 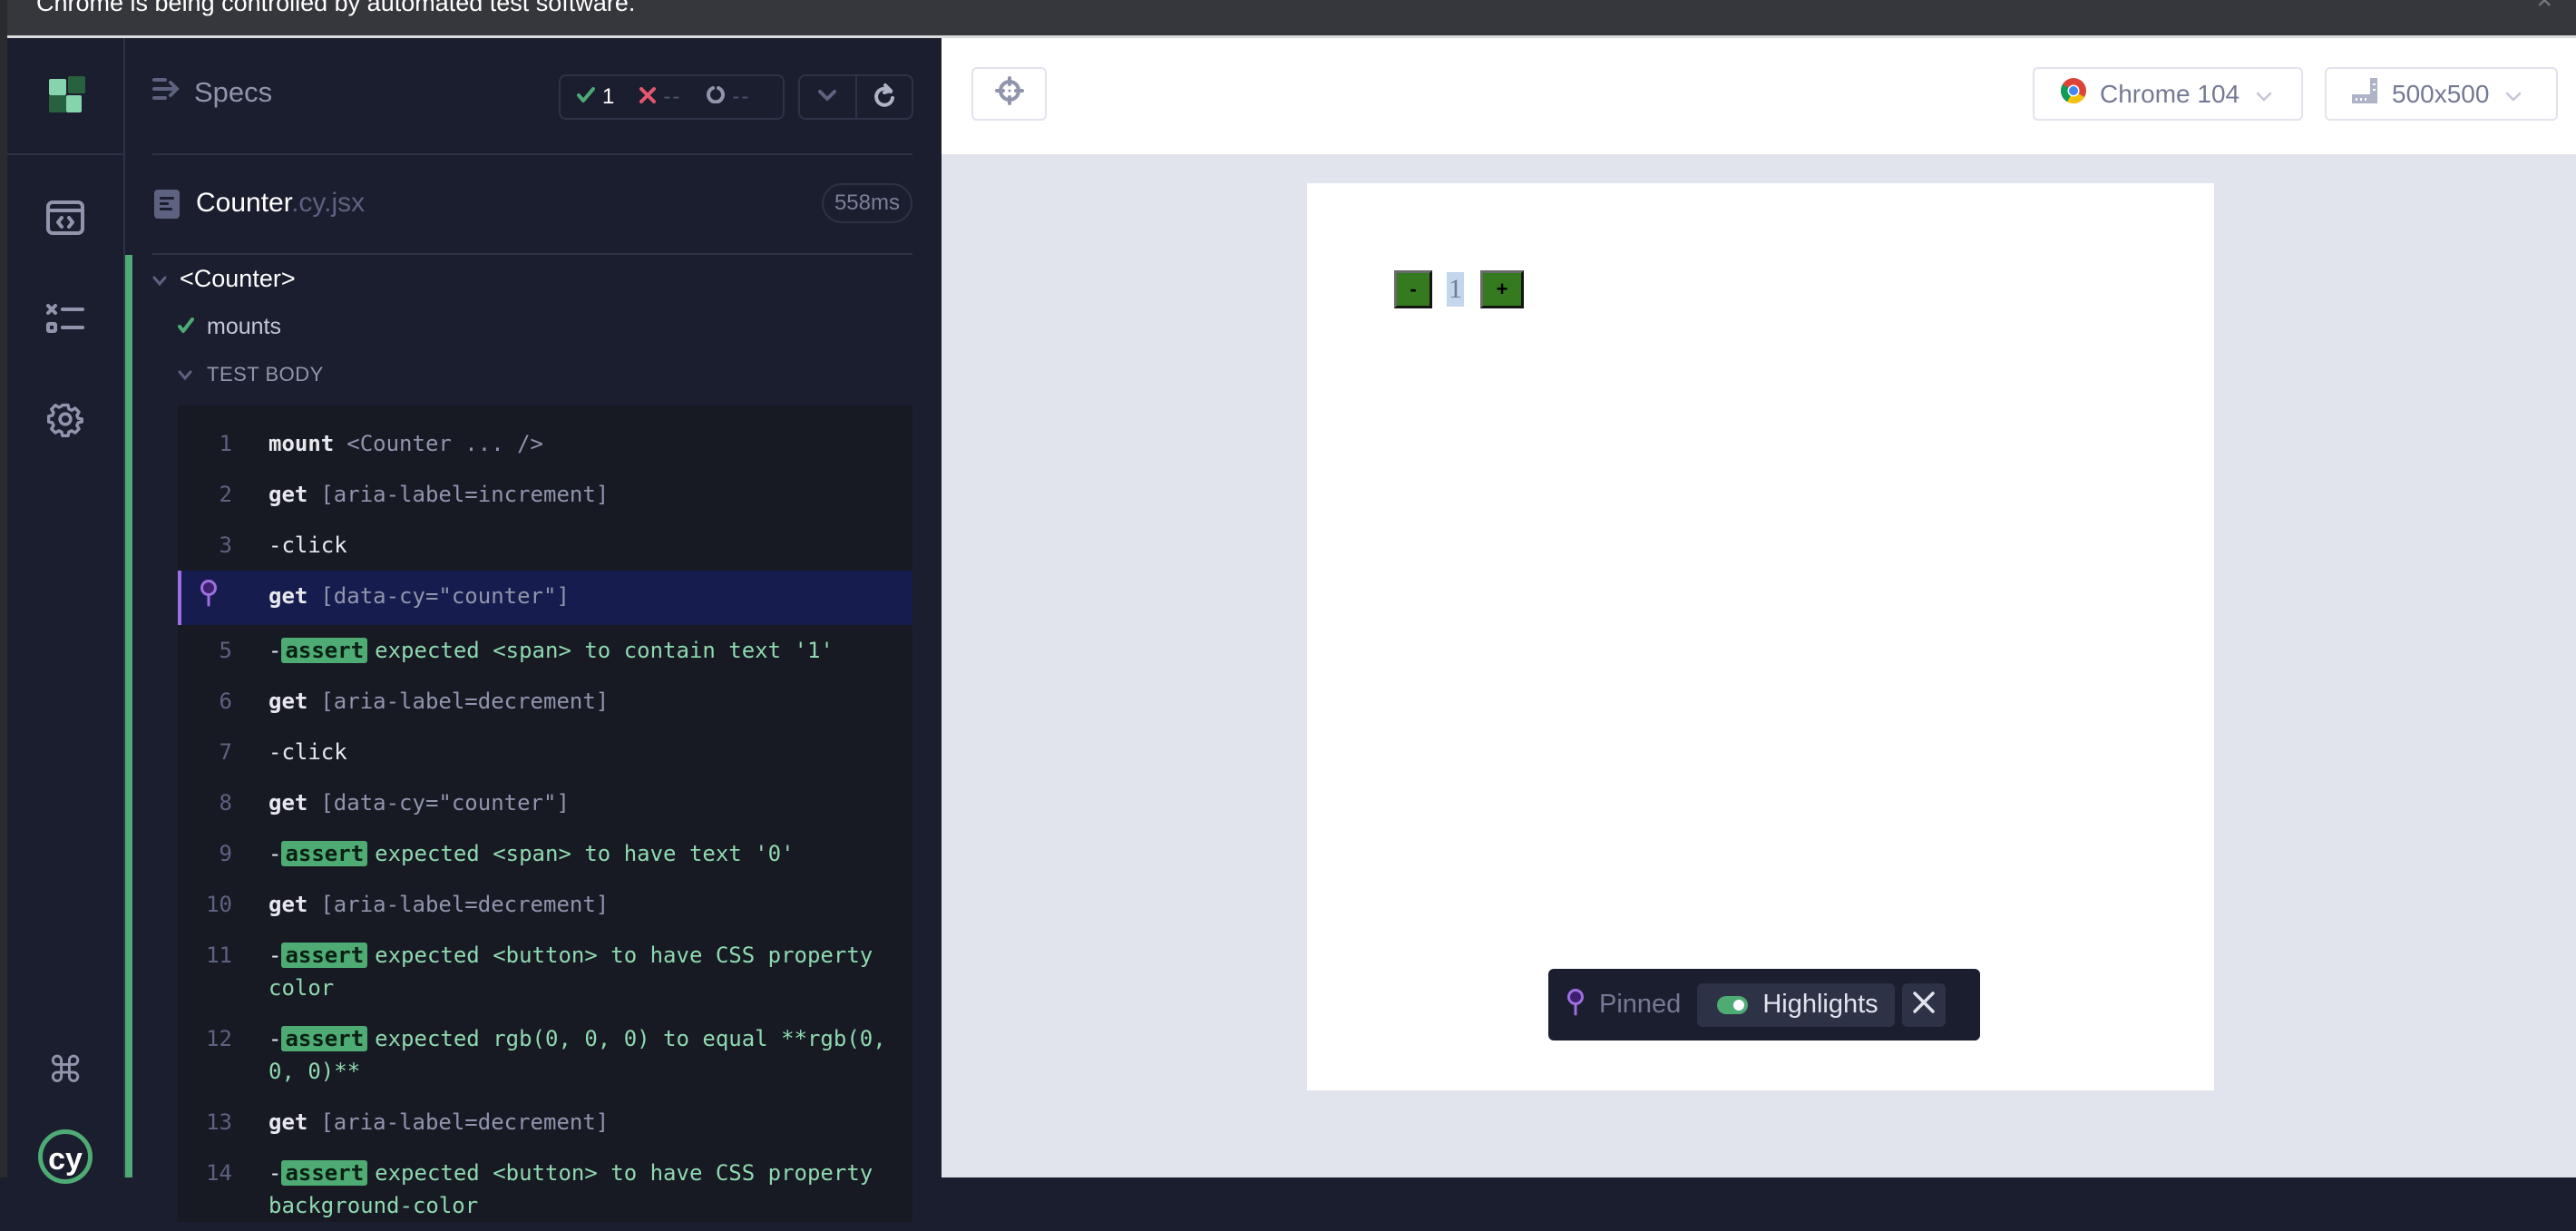 What do you see at coordinates (301, 443) in the screenshot?
I see `command-name: mount` at bounding box center [301, 443].